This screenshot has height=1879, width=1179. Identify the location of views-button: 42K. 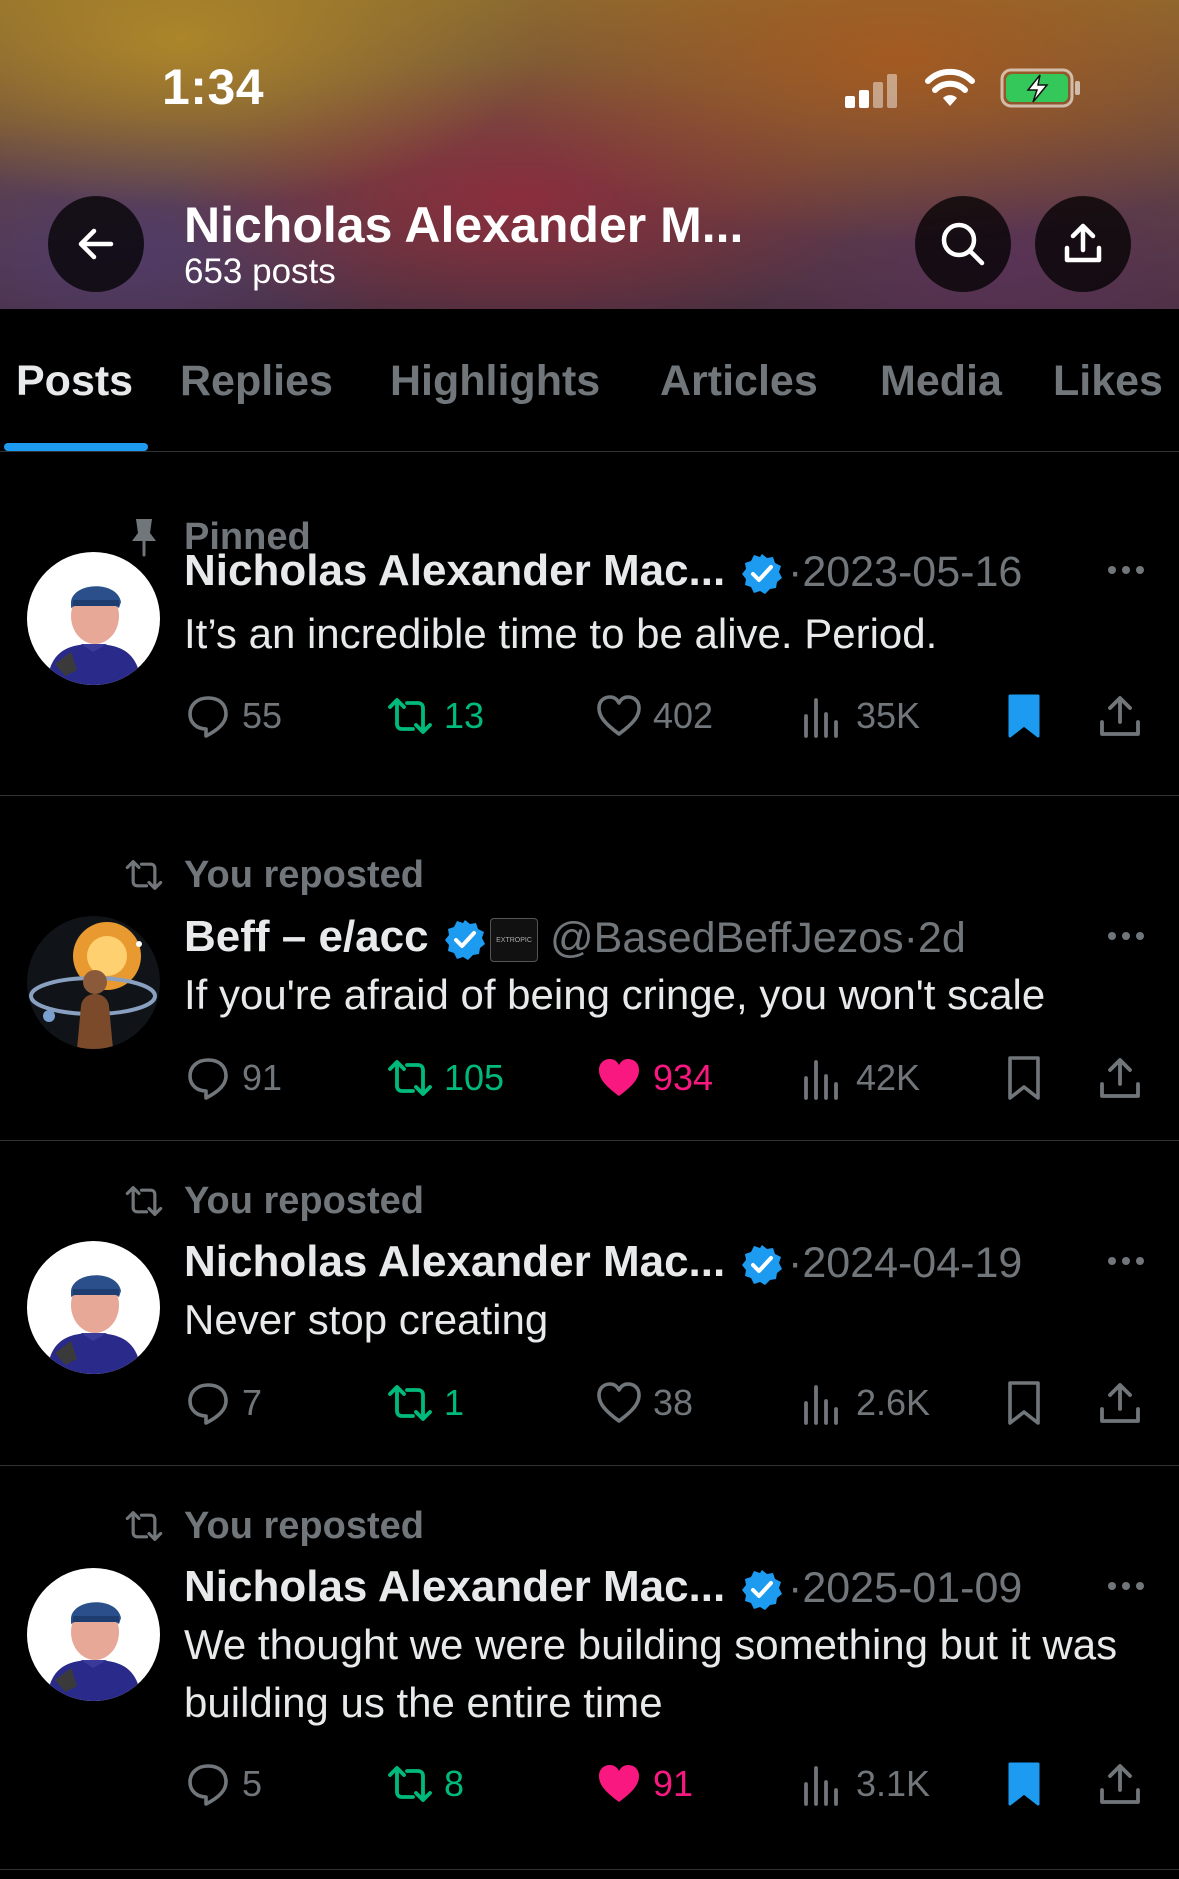
(859, 1078).